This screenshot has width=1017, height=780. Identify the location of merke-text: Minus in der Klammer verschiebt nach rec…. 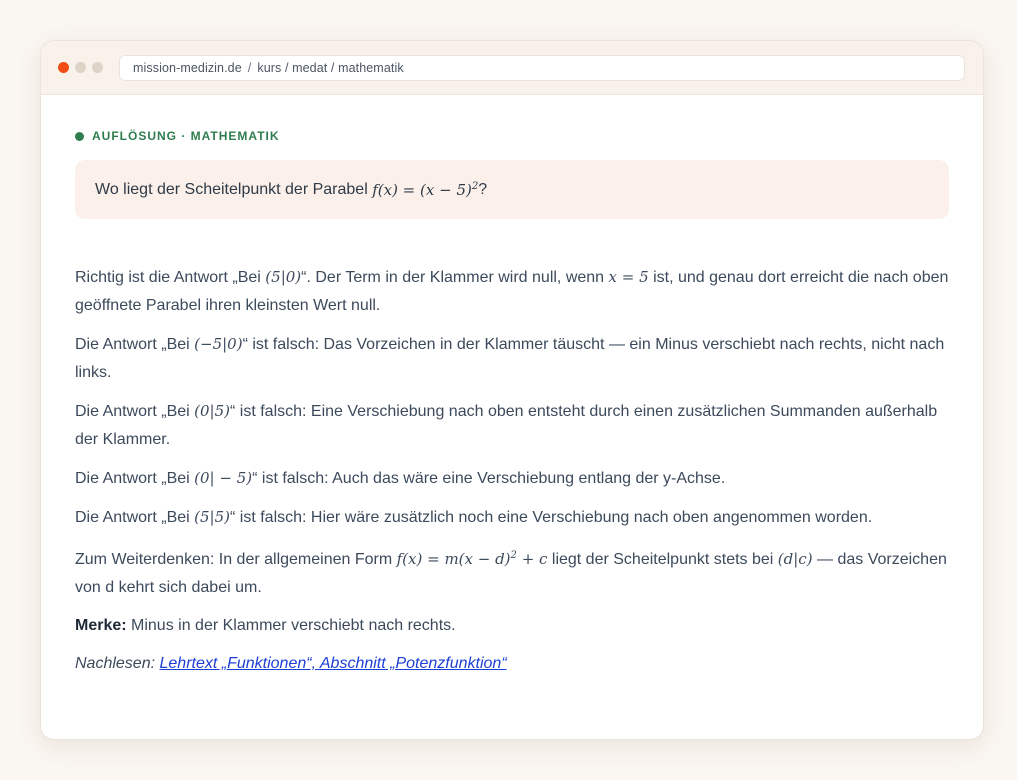
(291, 625).